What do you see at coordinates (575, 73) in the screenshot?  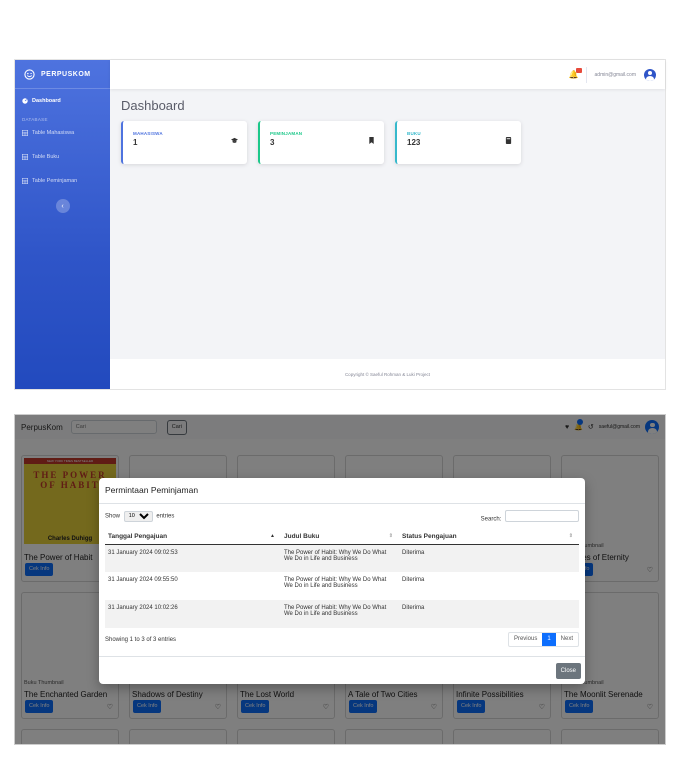 I see `bell-icon: 🔔` at bounding box center [575, 73].